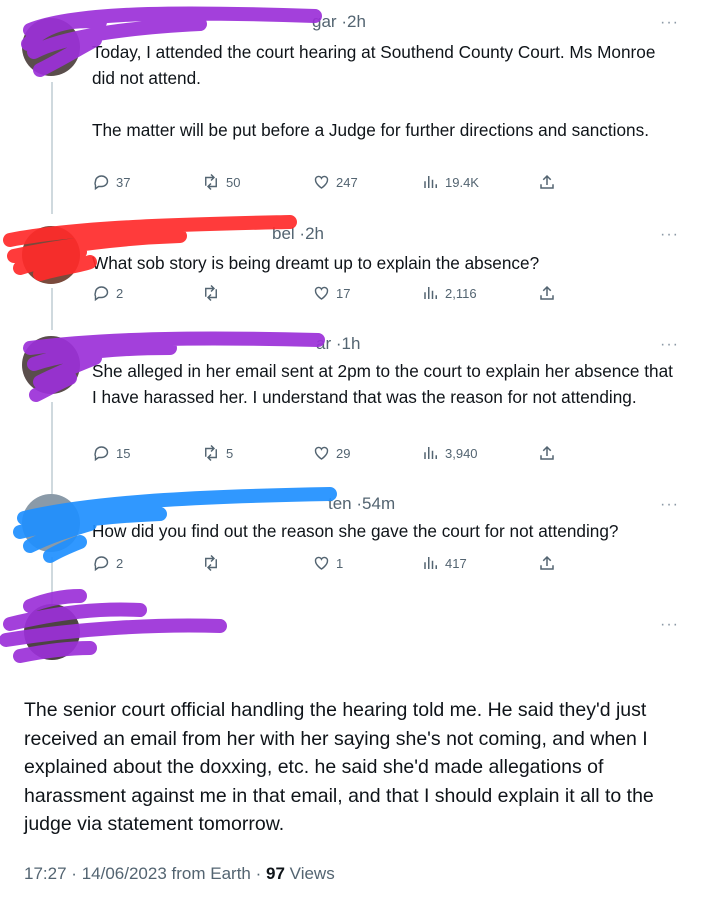 This screenshot has width=709, height=900. Describe the element at coordinates (343, 293) in the screenshot. I see `like-count: 17` at that location.